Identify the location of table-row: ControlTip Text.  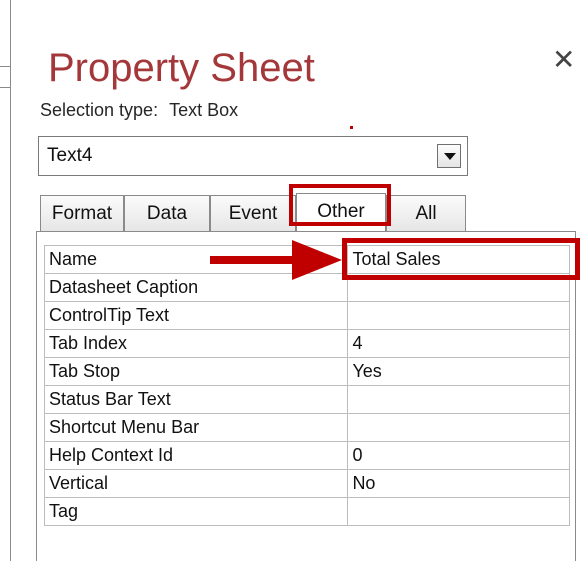
(306, 315).